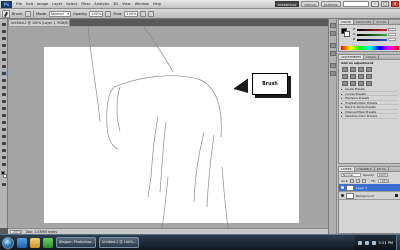  I want to click on eraser-tool-icon, so click(4, 94).